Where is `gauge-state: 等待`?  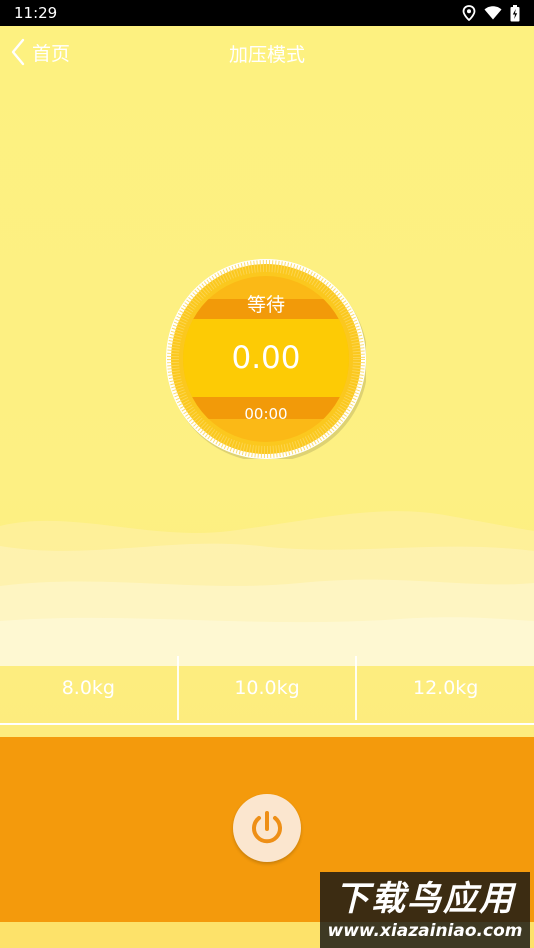
gauge-state: 等待 is located at coordinates (265, 305).